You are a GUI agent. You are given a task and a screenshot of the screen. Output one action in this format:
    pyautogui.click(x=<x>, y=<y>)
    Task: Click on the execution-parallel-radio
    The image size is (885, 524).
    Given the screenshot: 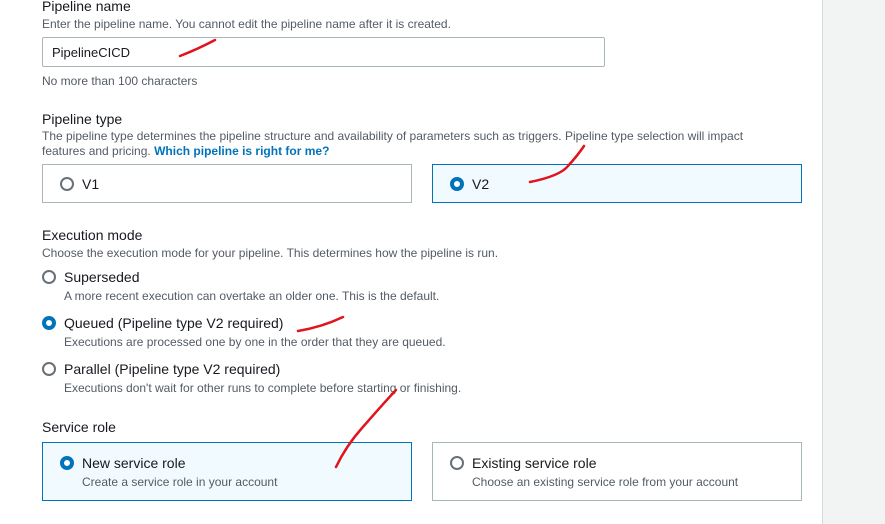 What is the action you would take?
    pyautogui.click(x=49, y=369)
    